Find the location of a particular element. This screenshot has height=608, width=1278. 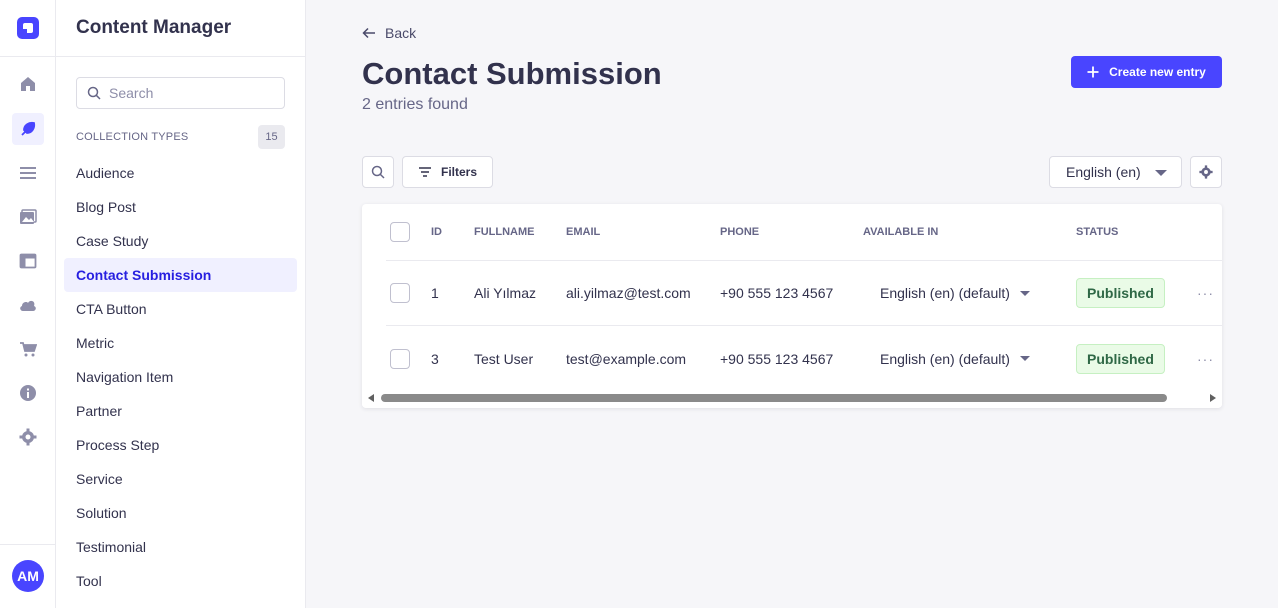

cell-email: ali.yilmaz@test.com is located at coordinates (628, 293).